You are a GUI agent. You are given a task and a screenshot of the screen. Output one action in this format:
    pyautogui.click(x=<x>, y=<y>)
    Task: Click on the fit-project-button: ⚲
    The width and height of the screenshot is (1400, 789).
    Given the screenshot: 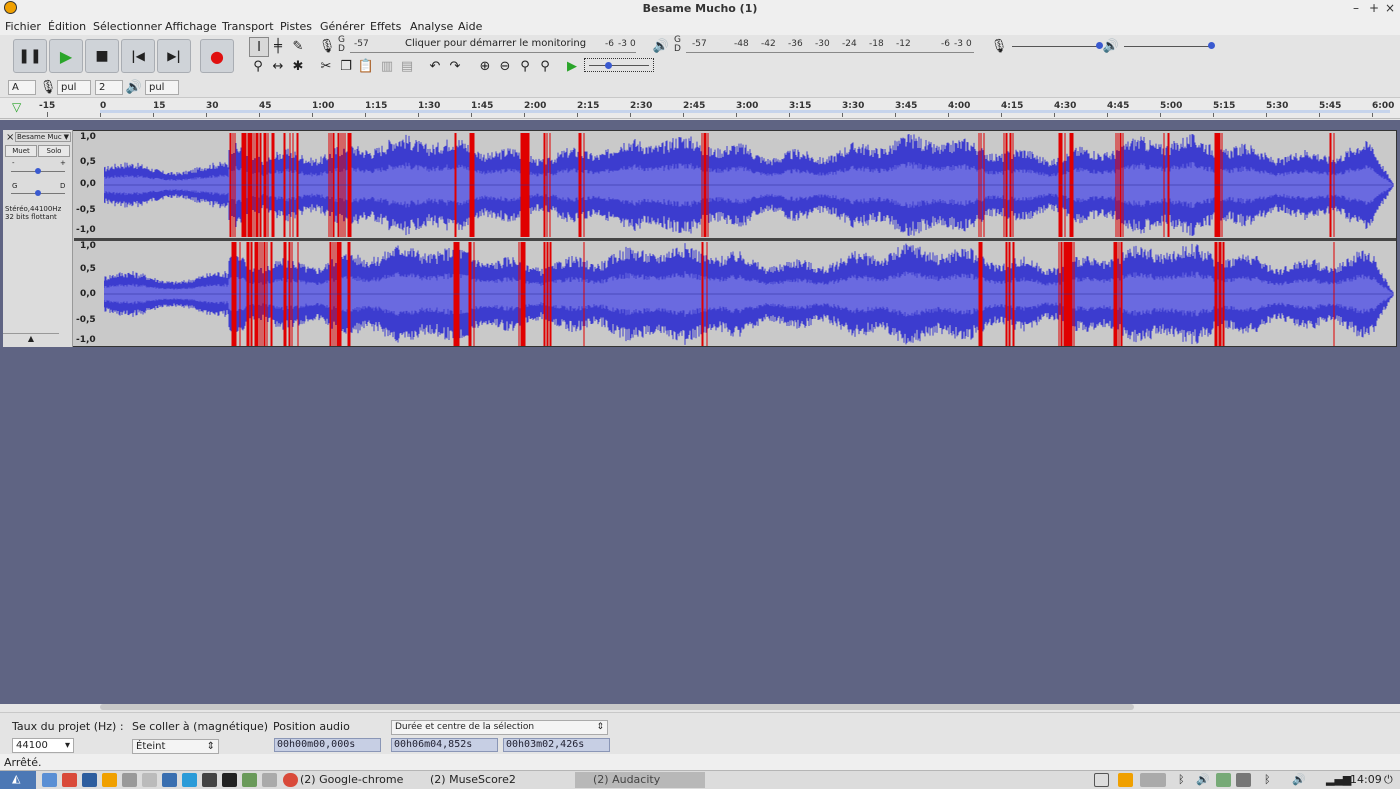 What is the action you would take?
    pyautogui.click(x=545, y=66)
    